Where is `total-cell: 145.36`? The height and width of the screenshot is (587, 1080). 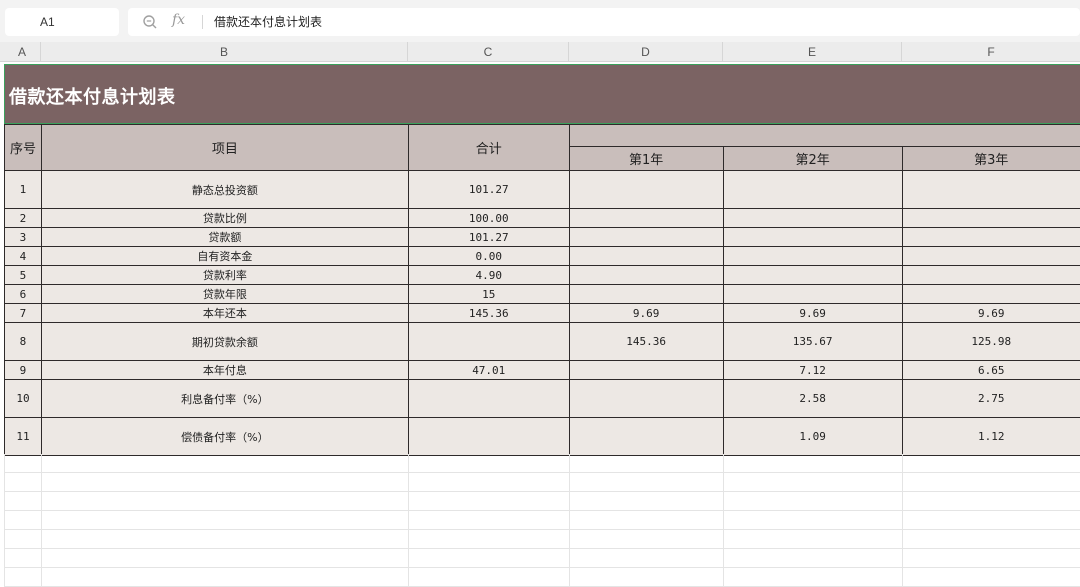 total-cell: 145.36 is located at coordinates (488, 313).